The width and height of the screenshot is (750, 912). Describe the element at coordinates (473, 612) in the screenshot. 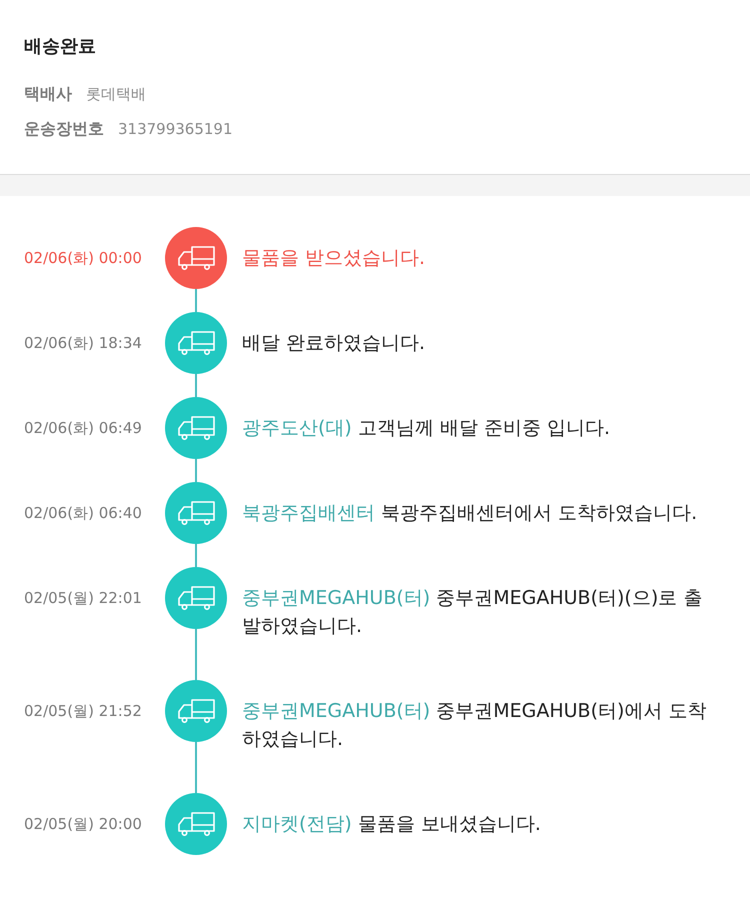

I see `event-message: 중부권MEGAHUB(터) 중부권MEGAHUB(터)(으)로 출발하였습니다.` at that location.